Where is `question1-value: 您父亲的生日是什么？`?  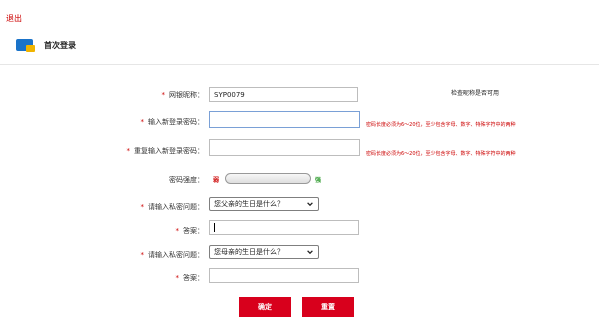
question1-value: 您父亲的生日是什么？ is located at coordinates (249, 204).